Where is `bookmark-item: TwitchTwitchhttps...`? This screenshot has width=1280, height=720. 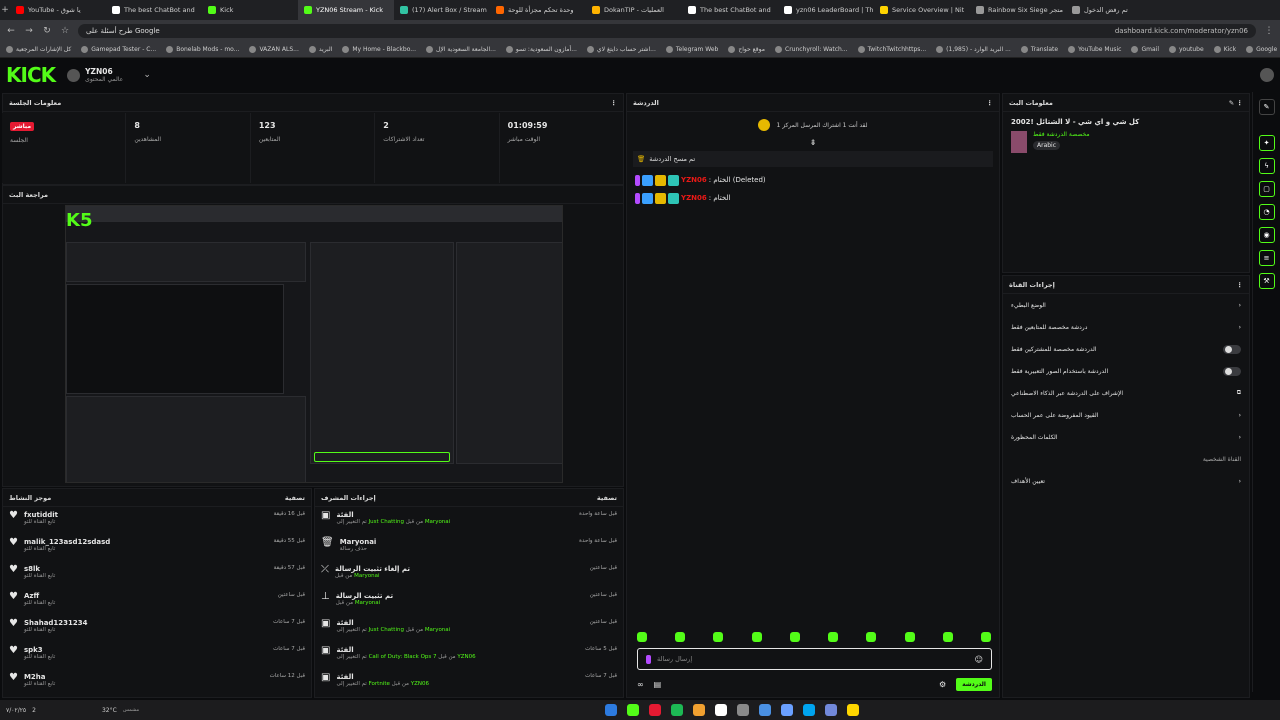
bookmark-item: TwitchTwitchhttps... is located at coordinates (891, 49).